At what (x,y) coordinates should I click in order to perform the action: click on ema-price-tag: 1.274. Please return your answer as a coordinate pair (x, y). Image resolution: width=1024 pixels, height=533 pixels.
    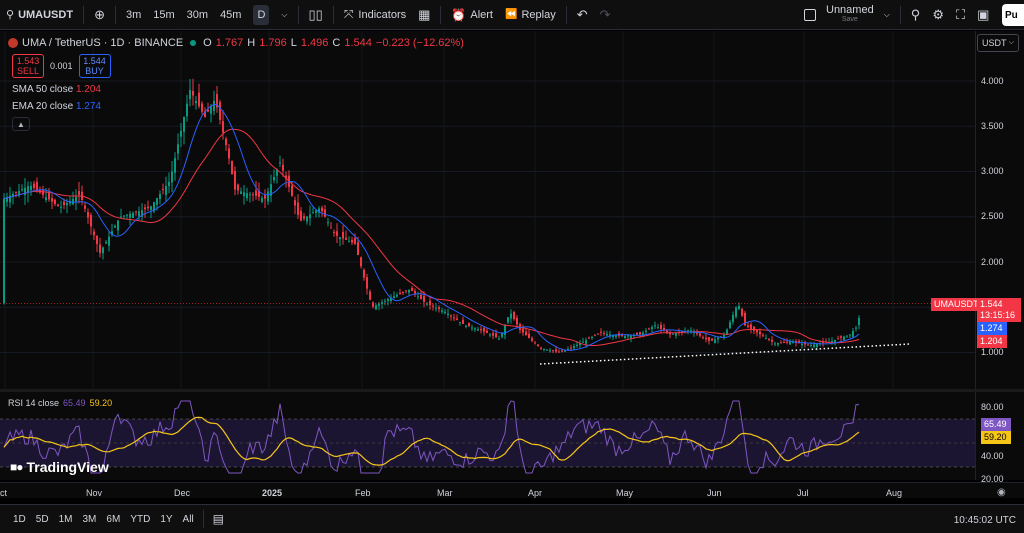
    Looking at the image, I should click on (992, 328).